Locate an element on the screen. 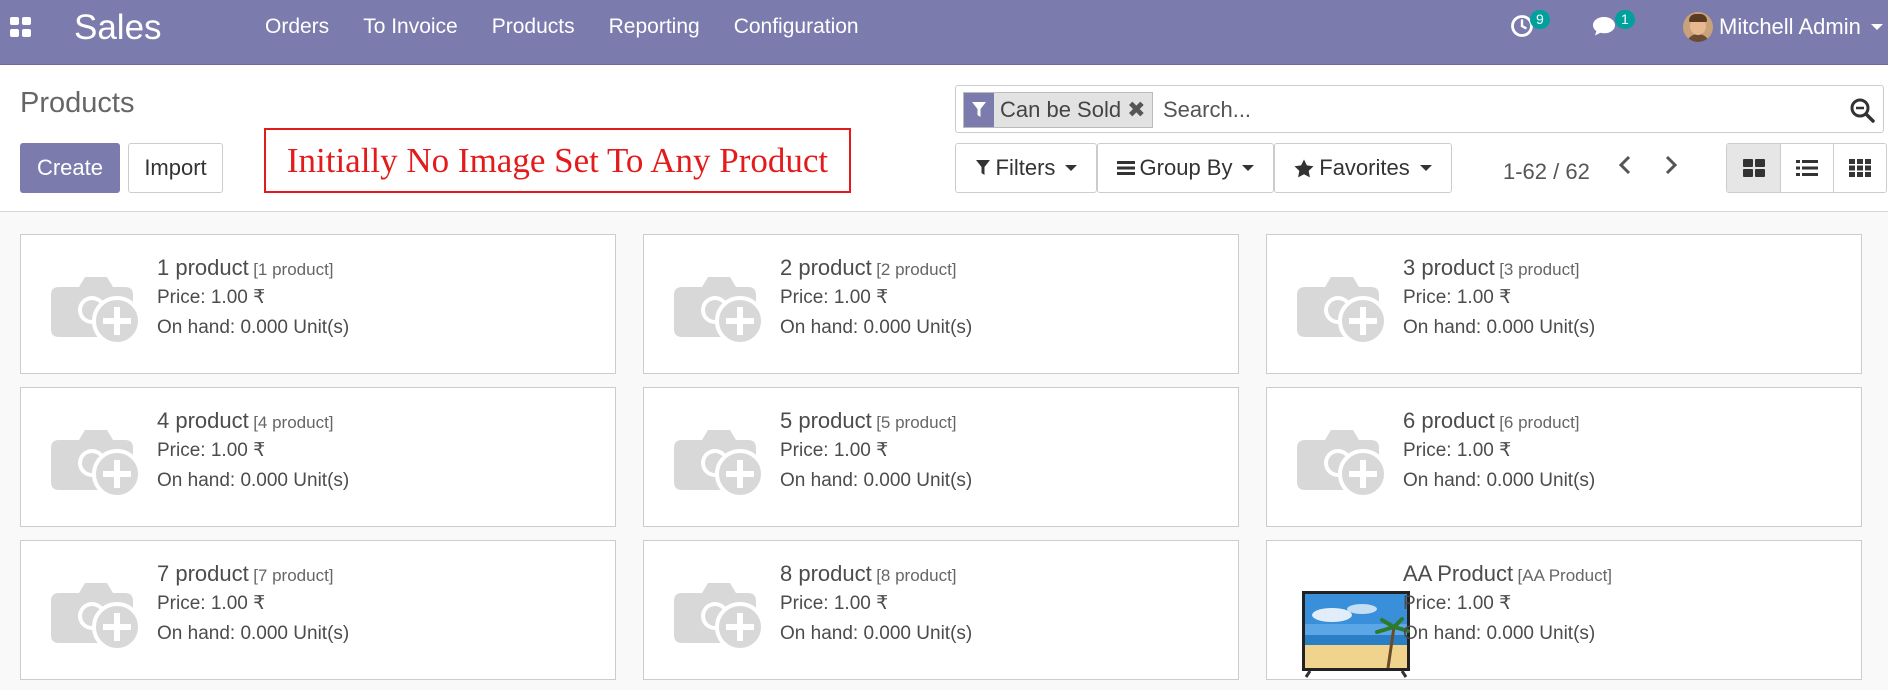  activity-badge: 9 is located at coordinates (1540, 19).